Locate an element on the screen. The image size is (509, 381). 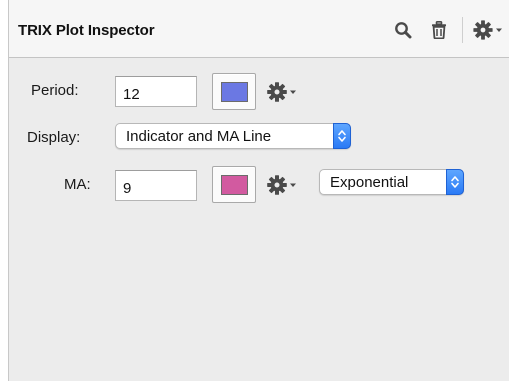
period-color-swatch is located at coordinates (234, 92).